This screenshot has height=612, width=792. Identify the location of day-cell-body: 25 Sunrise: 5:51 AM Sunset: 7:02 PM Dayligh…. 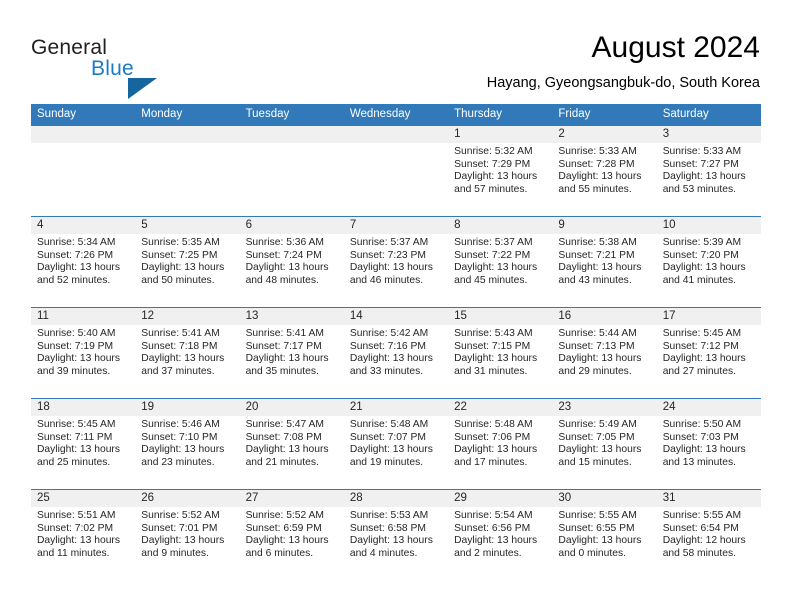
(83, 536).